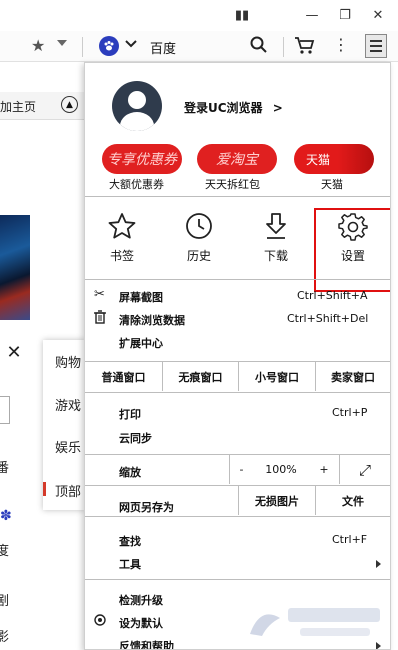  I want to click on bookmark-star-icon: ★, so click(38, 45).